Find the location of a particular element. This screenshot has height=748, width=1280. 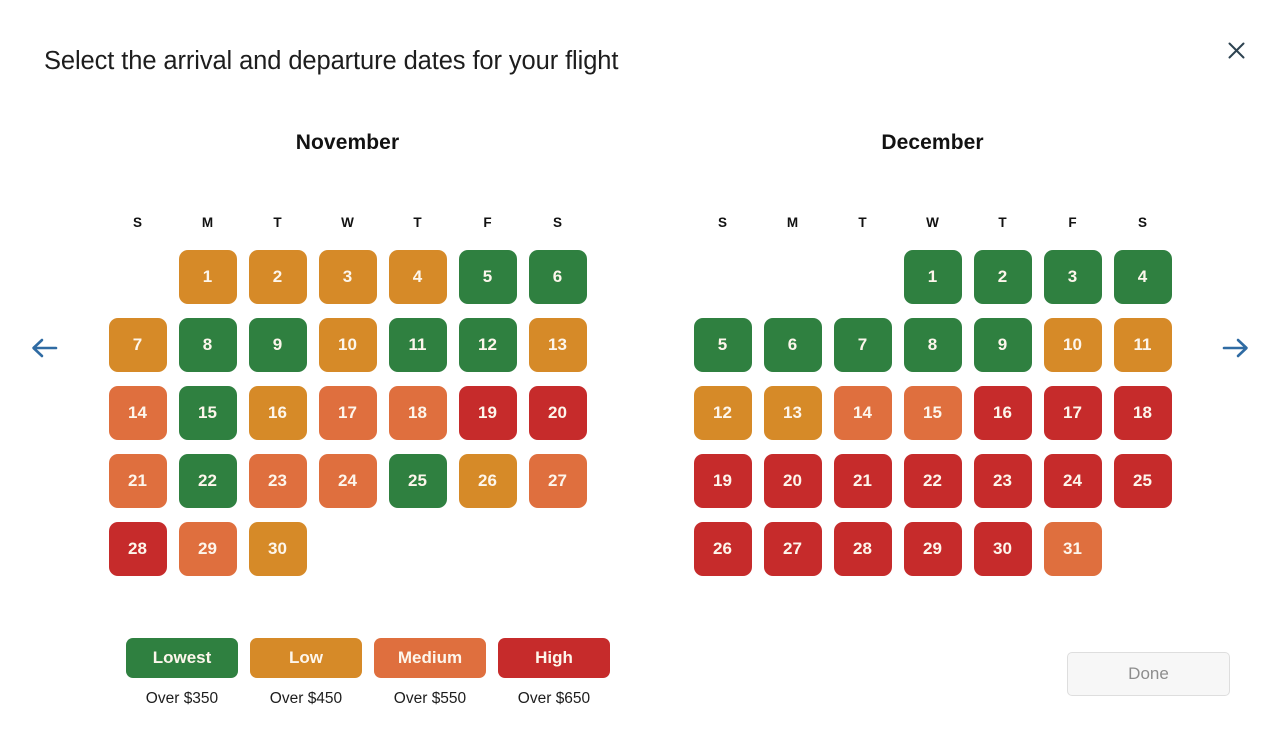

day-slot: 19 is located at coordinates (723, 480).